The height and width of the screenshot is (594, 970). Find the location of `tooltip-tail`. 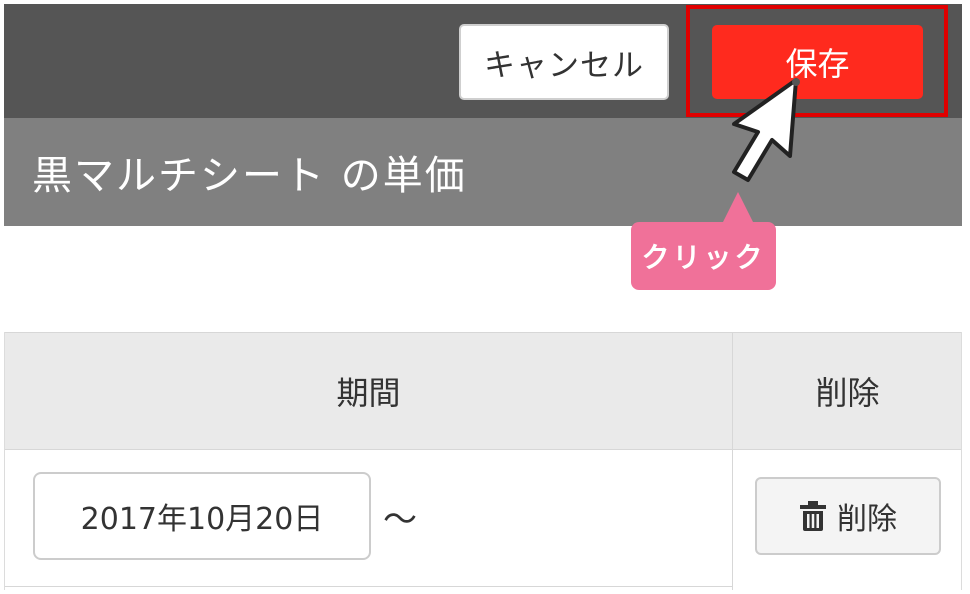

tooltip-tail is located at coordinates (738, 208).